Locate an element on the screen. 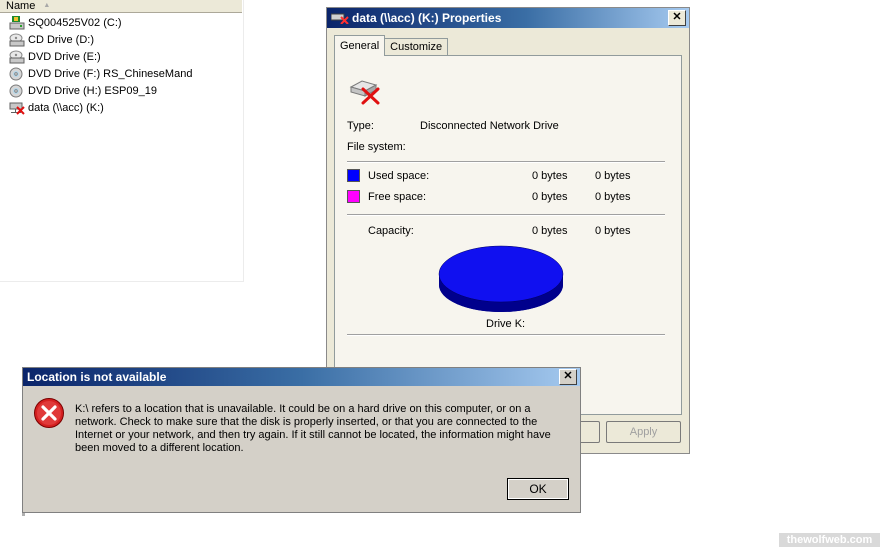 The width and height of the screenshot is (880, 547). file-system-label: File system: is located at coordinates (376, 147).